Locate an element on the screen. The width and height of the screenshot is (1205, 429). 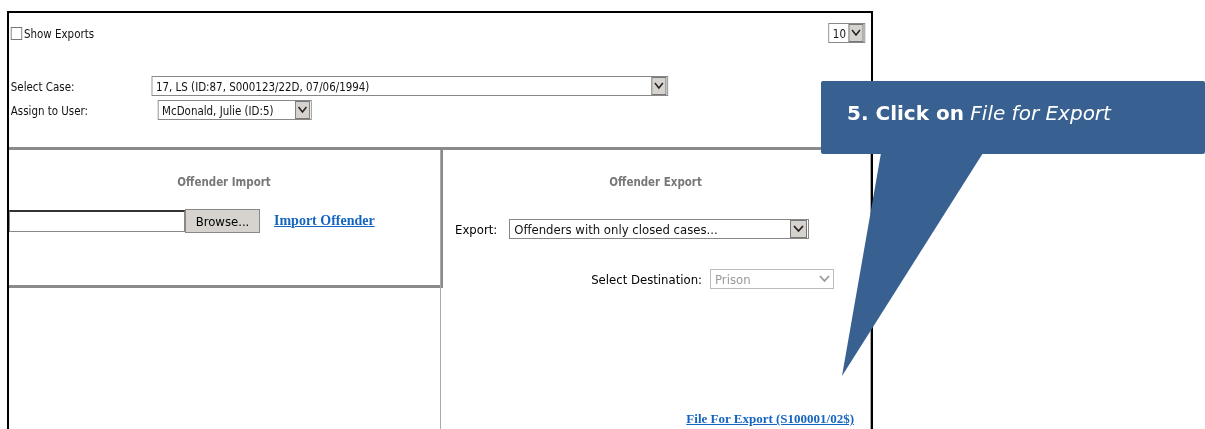
page-size-select: 10 is located at coordinates (847, 33).